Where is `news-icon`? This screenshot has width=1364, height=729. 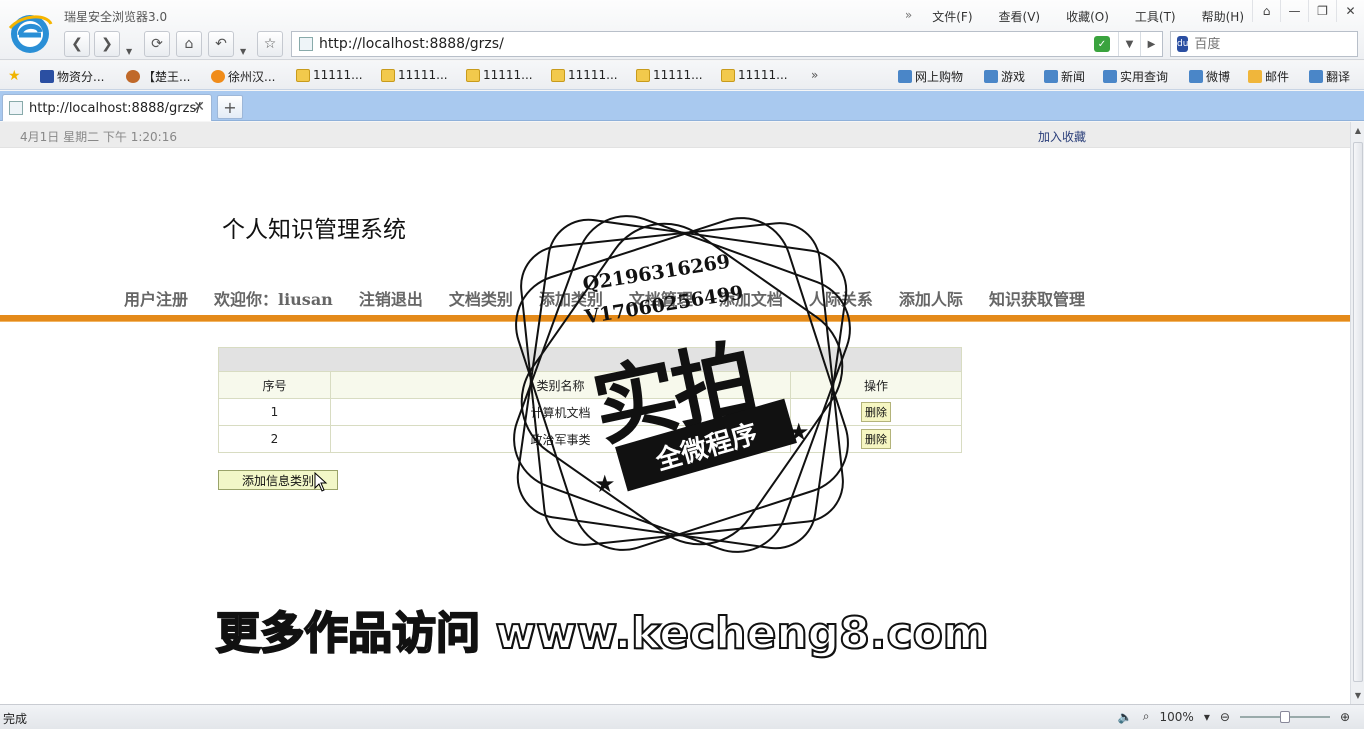 news-icon is located at coordinates (1051, 76).